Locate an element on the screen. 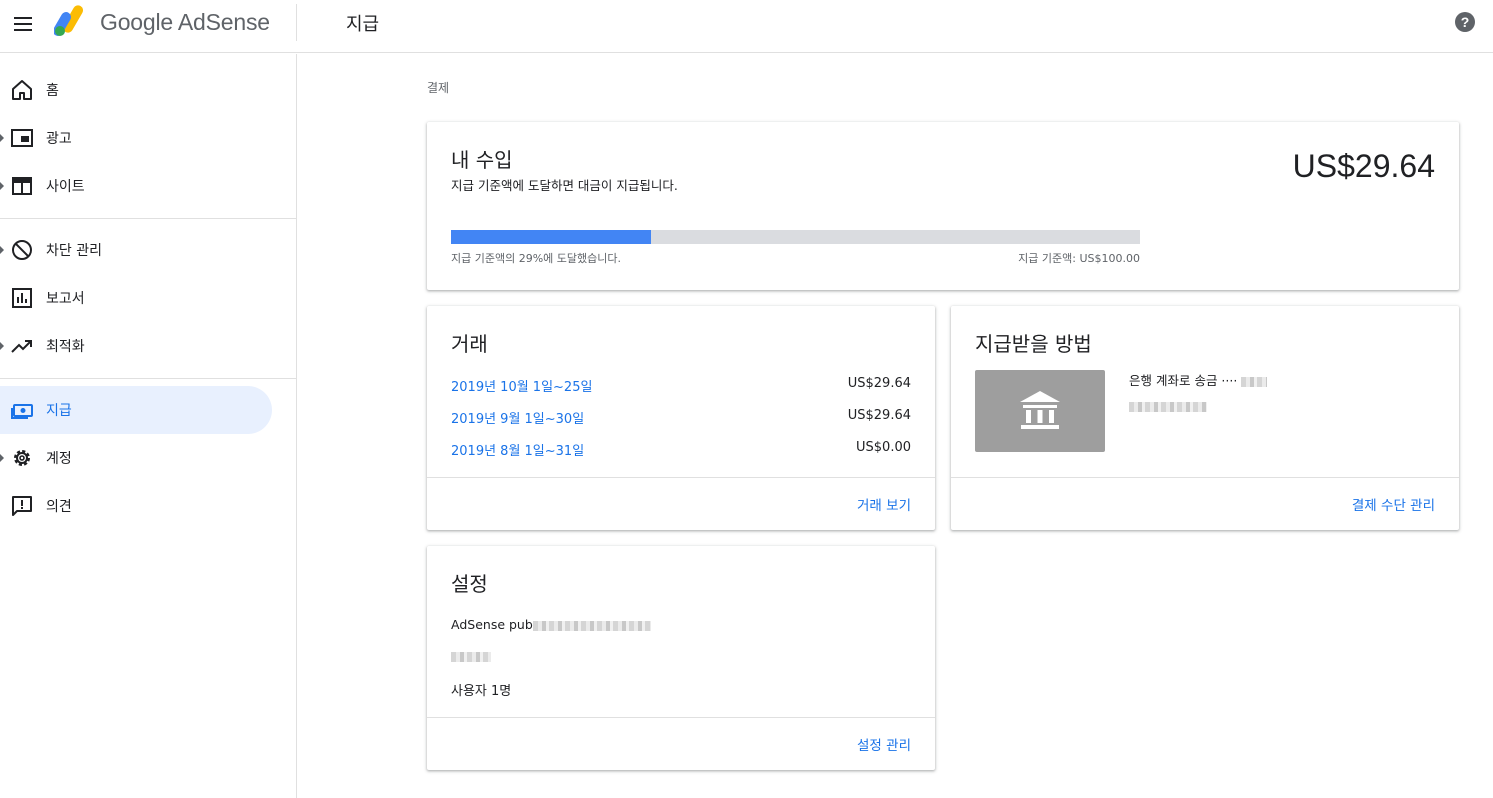  sidebar-item-label: 의견 is located at coordinates (59, 507).